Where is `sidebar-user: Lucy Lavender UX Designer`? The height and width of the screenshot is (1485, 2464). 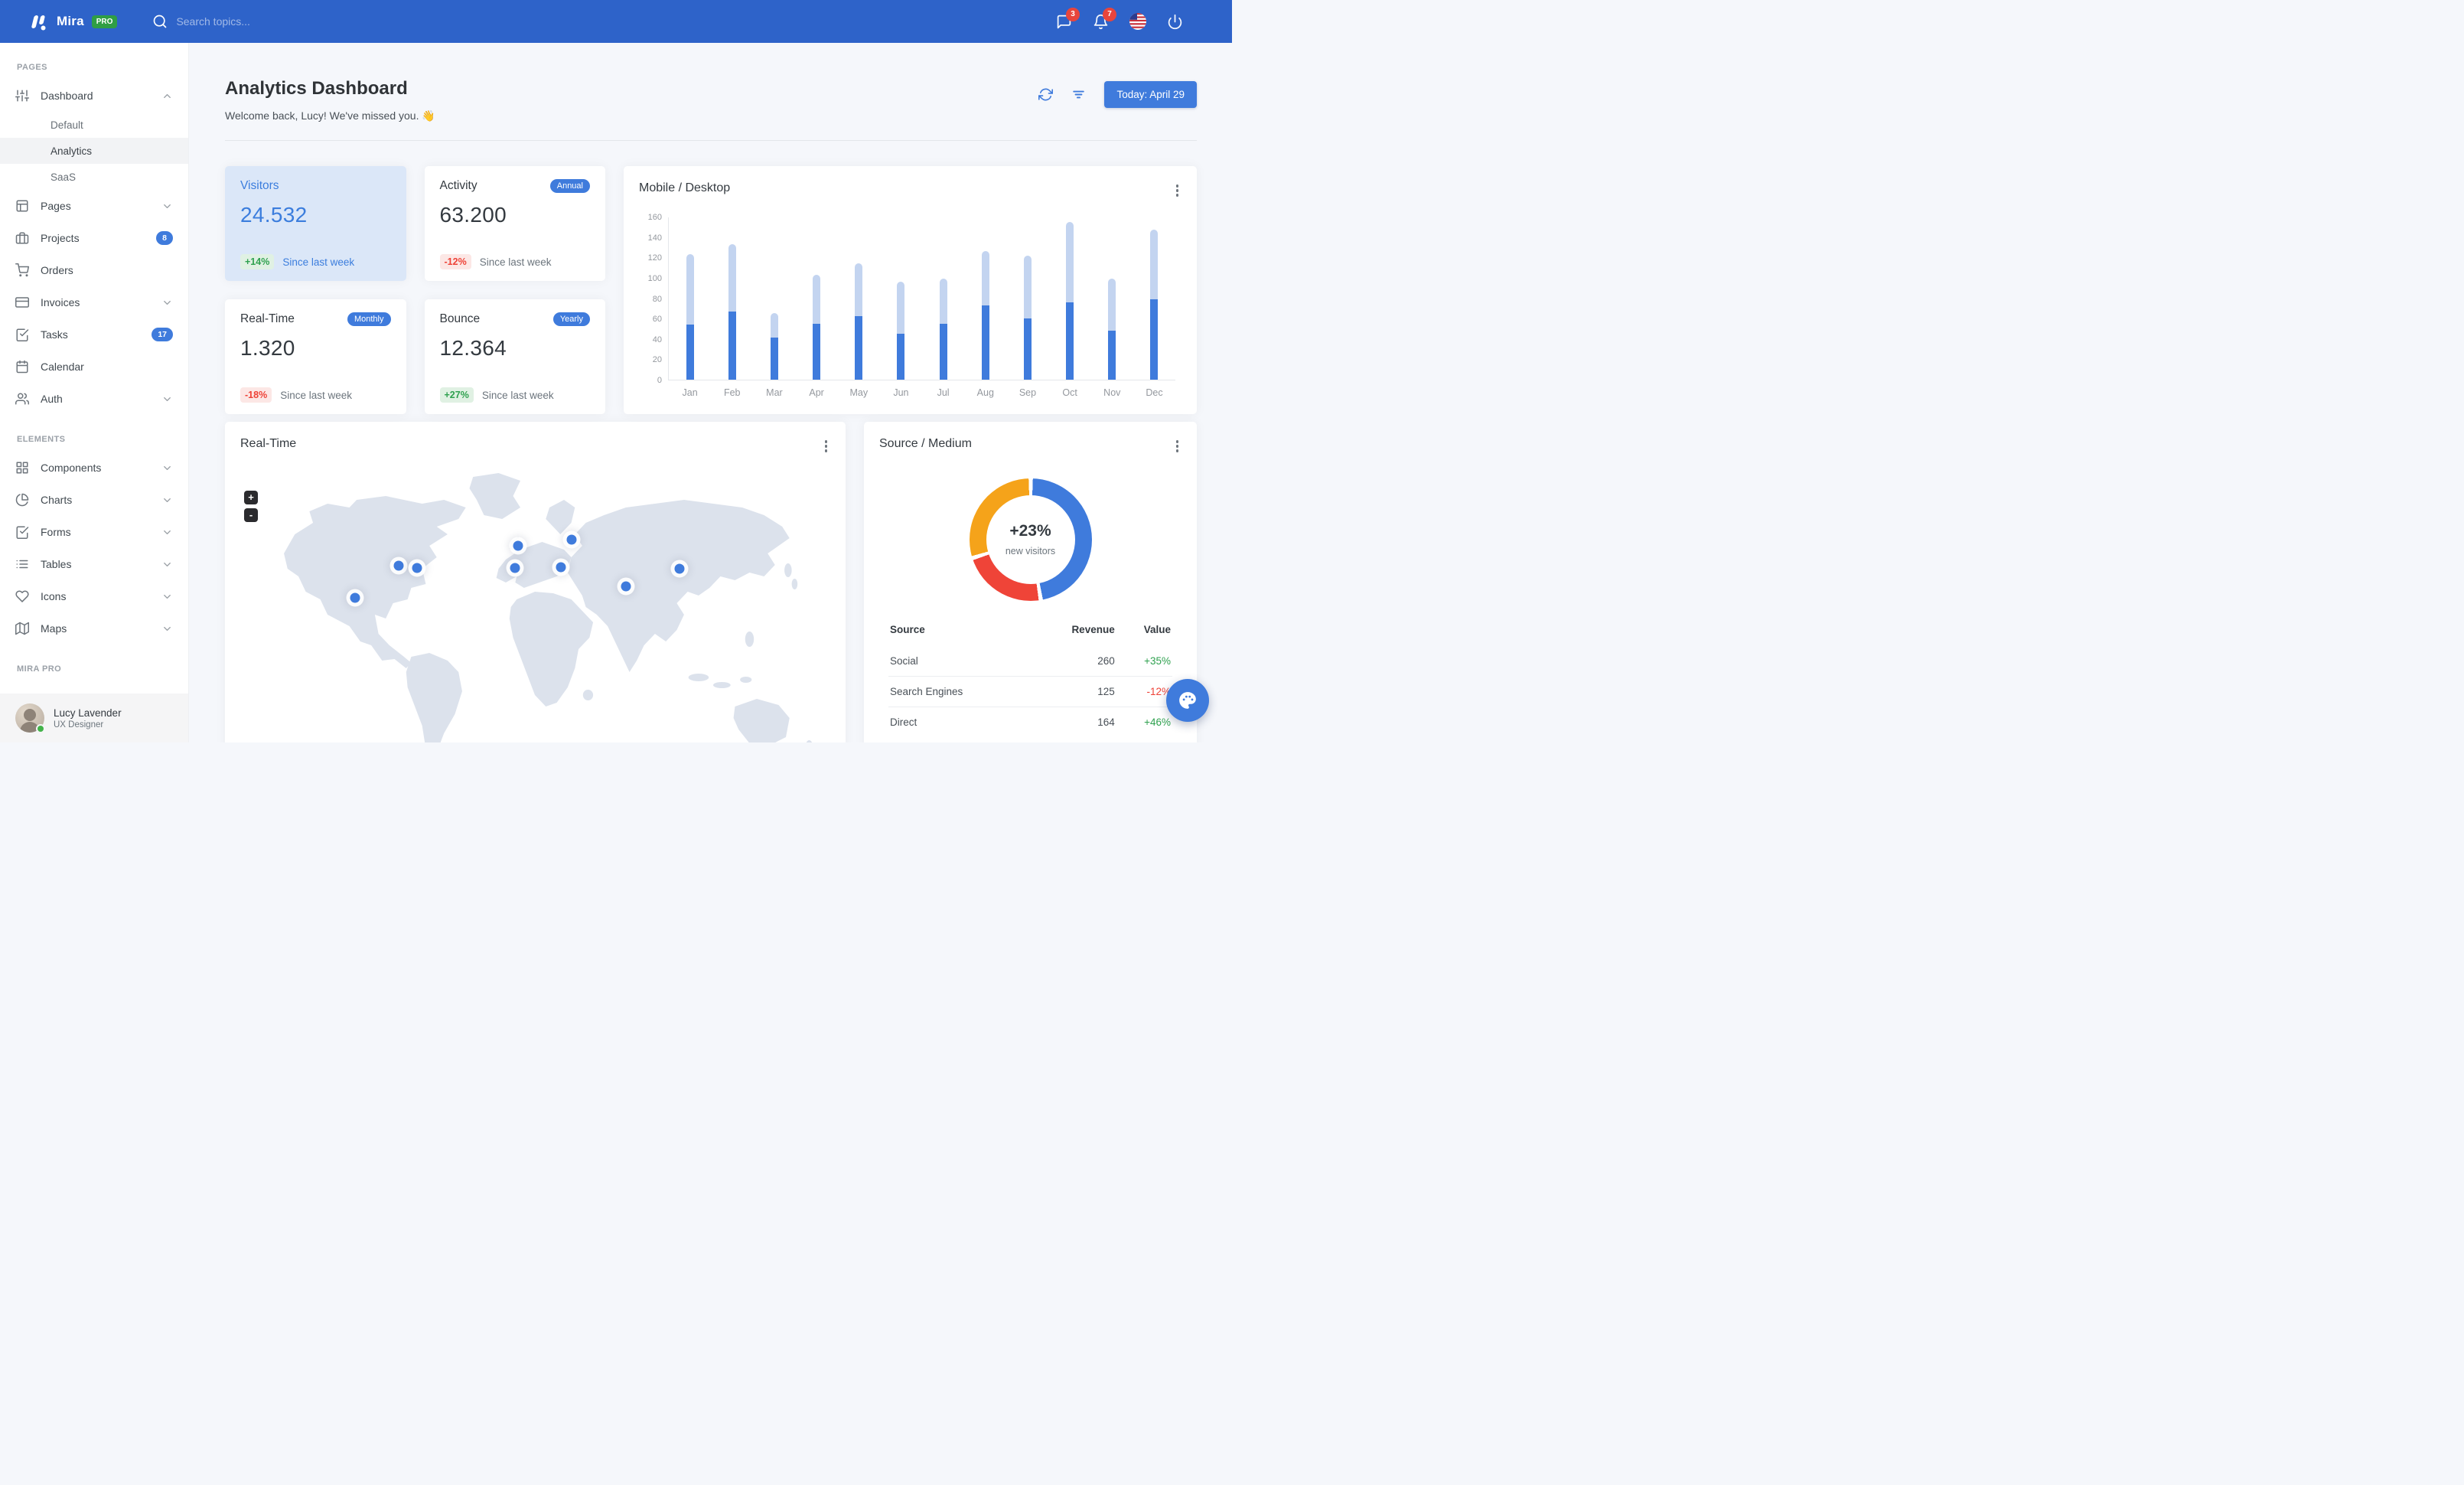
sidebar-user: Lucy Lavender UX Designer is located at coordinates (94, 718).